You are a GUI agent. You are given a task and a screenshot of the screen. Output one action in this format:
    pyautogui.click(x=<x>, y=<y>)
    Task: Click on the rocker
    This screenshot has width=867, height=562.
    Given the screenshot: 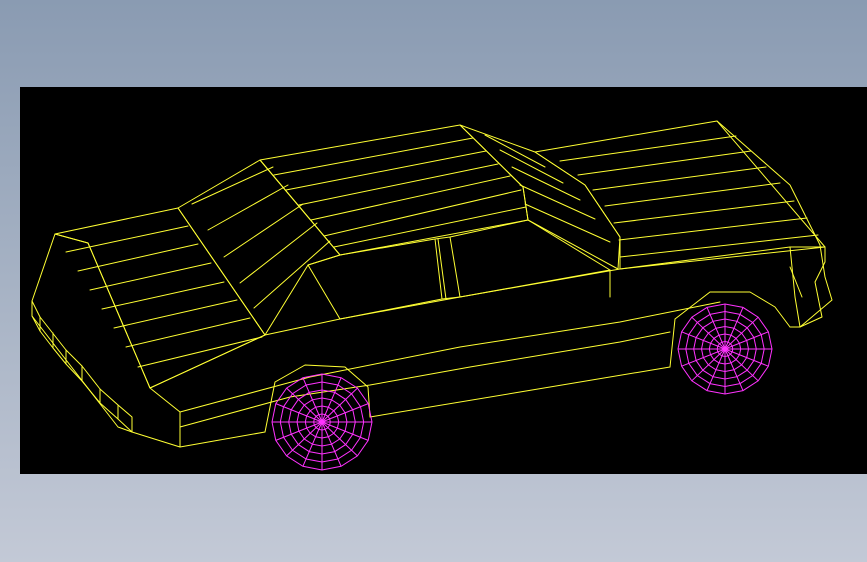 What is the action you would take?
    pyautogui.click(x=520, y=392)
    